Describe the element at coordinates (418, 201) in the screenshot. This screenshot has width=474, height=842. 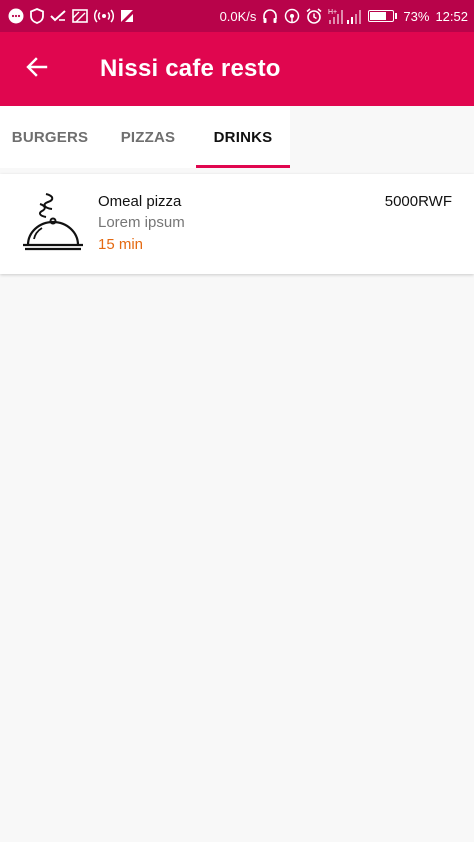
I see `item-price: 5000RWF` at that location.